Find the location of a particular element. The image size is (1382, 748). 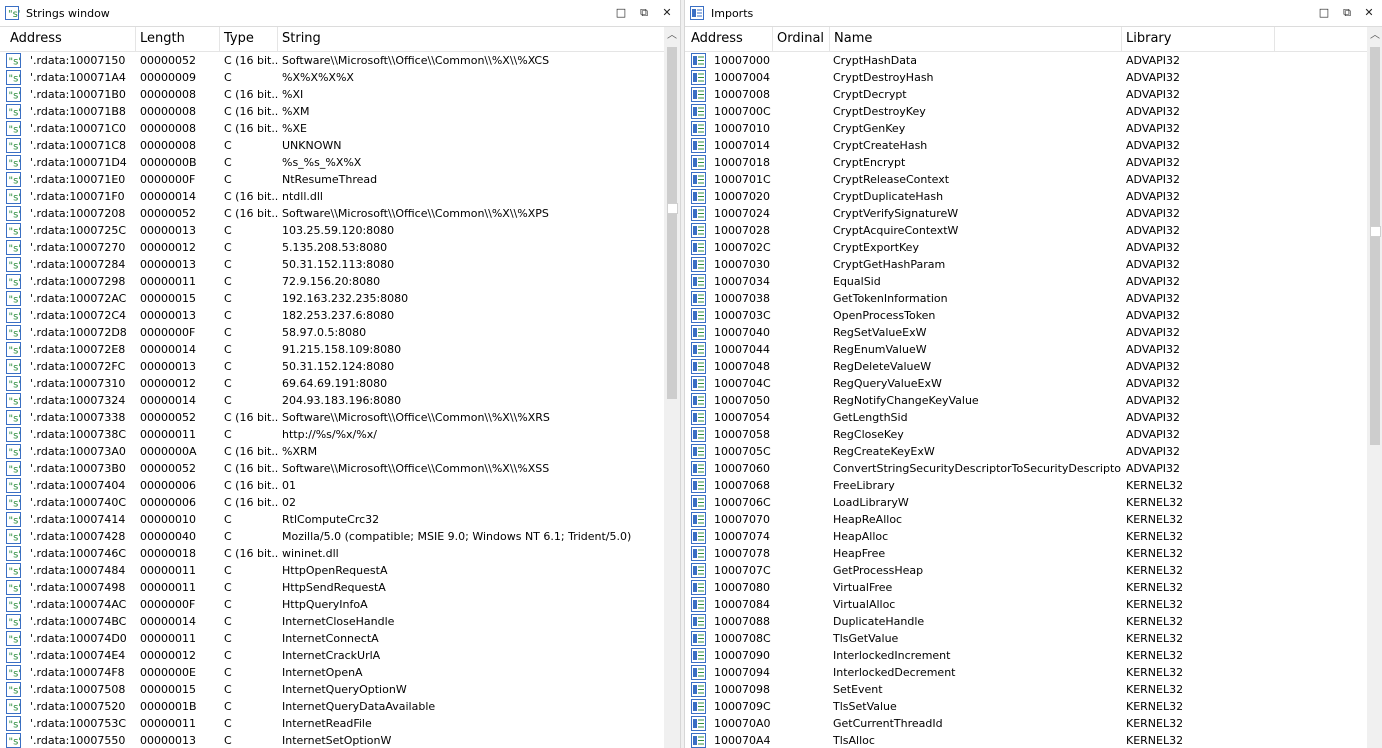

import-row: 10007088 DuplicateHandle KERNEL32 is located at coordinates (1026, 621).